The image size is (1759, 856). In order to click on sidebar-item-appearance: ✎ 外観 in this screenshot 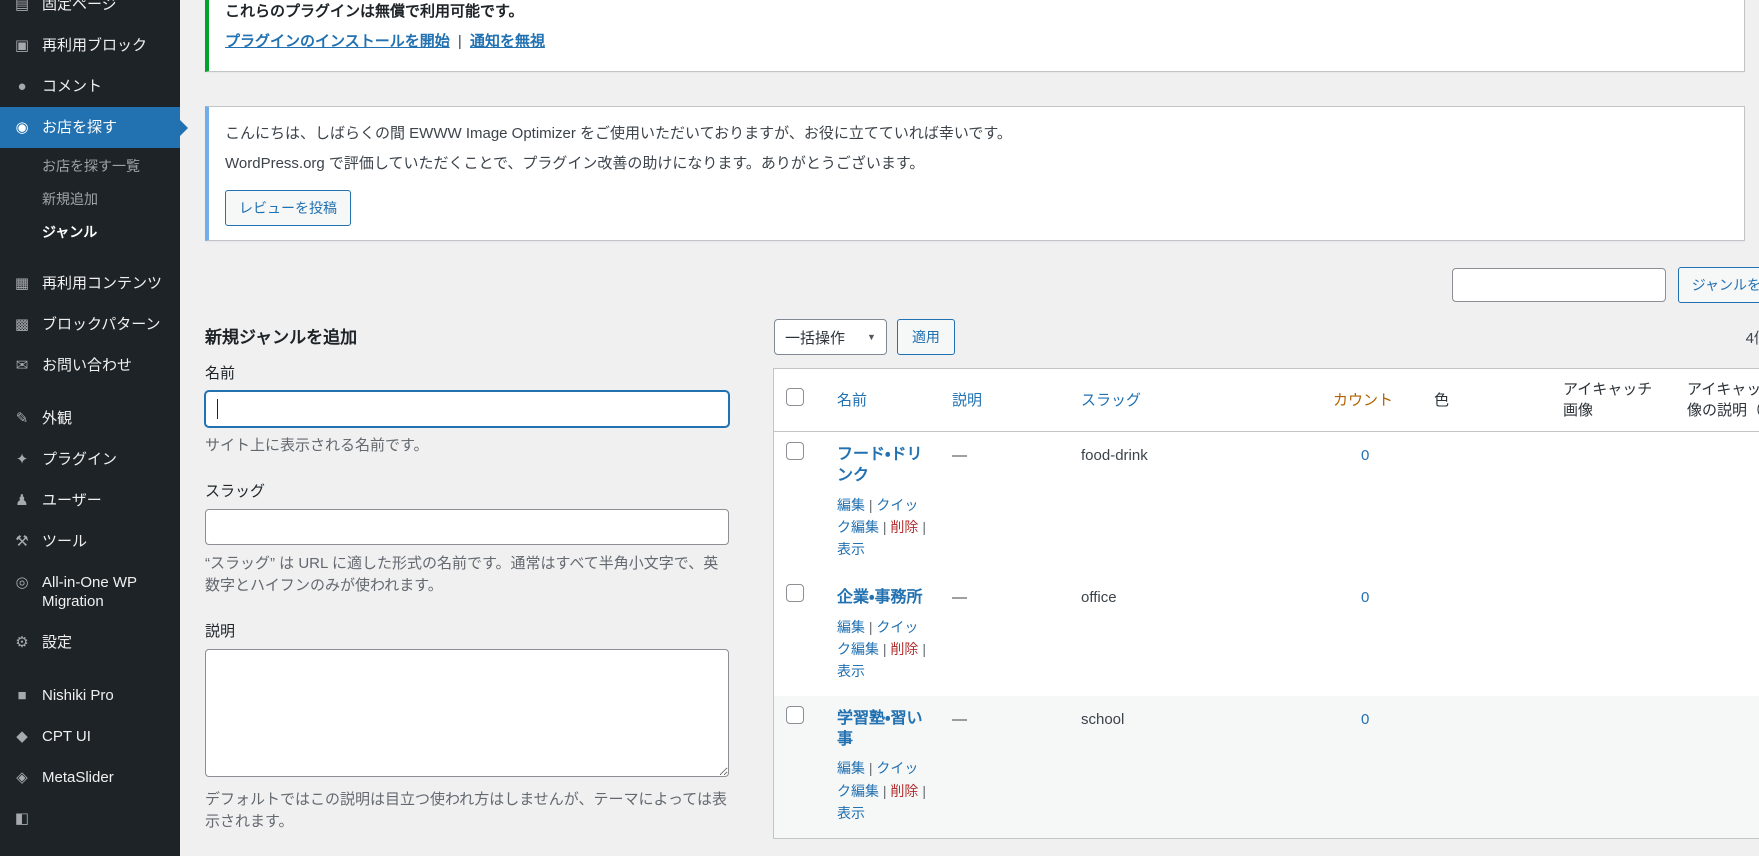, I will do `click(90, 418)`.